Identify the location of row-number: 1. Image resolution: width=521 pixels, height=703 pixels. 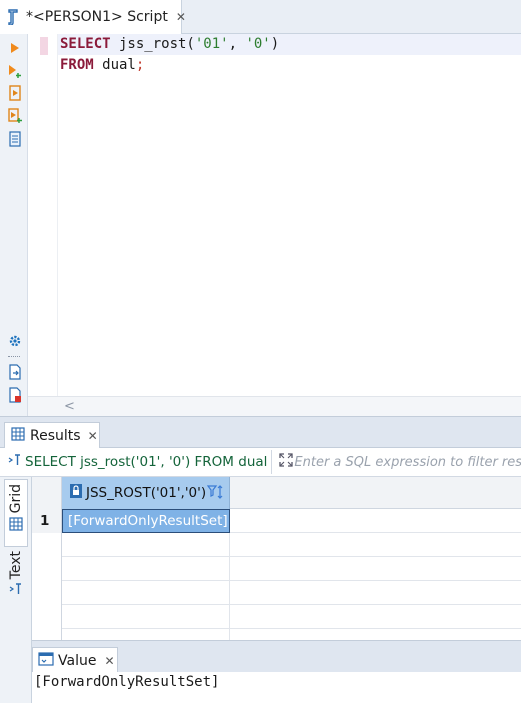
(47, 521).